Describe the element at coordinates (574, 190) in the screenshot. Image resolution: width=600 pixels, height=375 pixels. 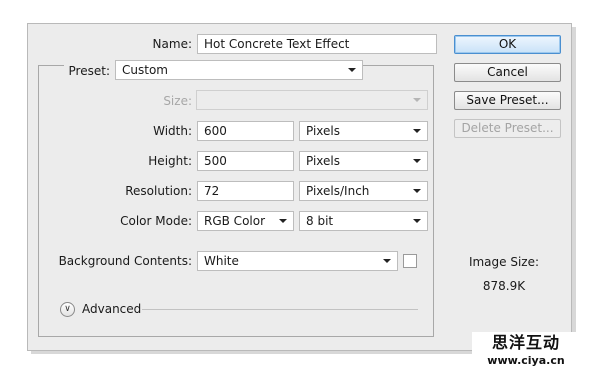
I see `dialog-shadow-right` at that location.